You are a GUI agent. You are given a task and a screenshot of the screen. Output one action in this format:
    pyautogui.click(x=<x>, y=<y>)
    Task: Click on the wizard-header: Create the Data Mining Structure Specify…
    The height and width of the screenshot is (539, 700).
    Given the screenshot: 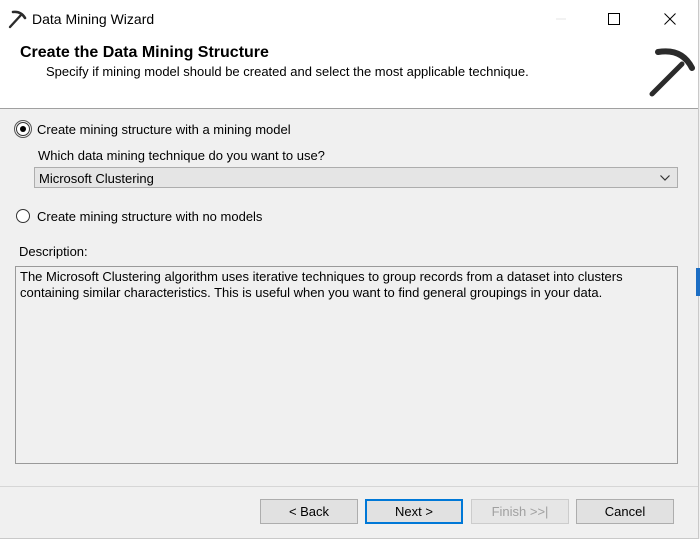 What is the action you would take?
    pyautogui.click(x=349, y=73)
    